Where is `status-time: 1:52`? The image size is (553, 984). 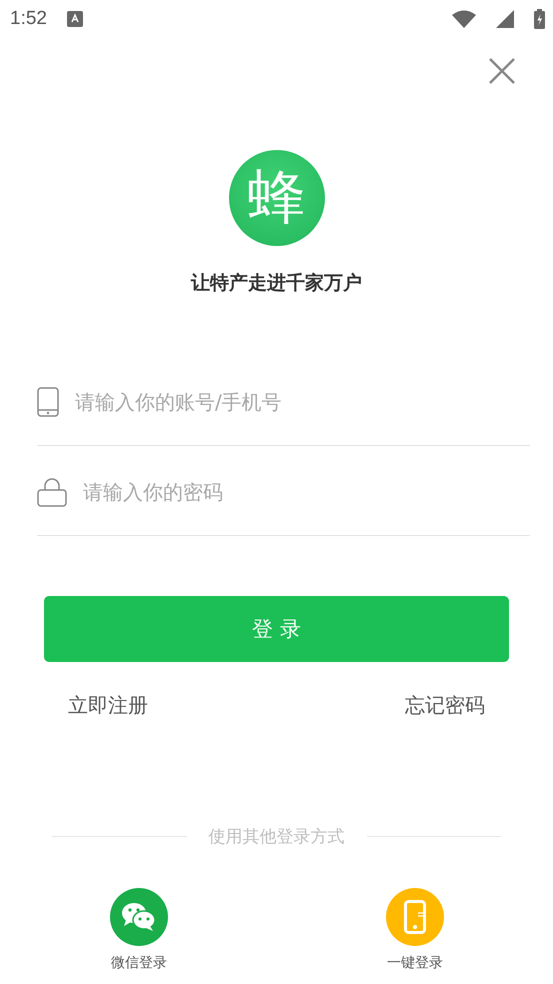 status-time: 1:52 is located at coordinates (28, 19).